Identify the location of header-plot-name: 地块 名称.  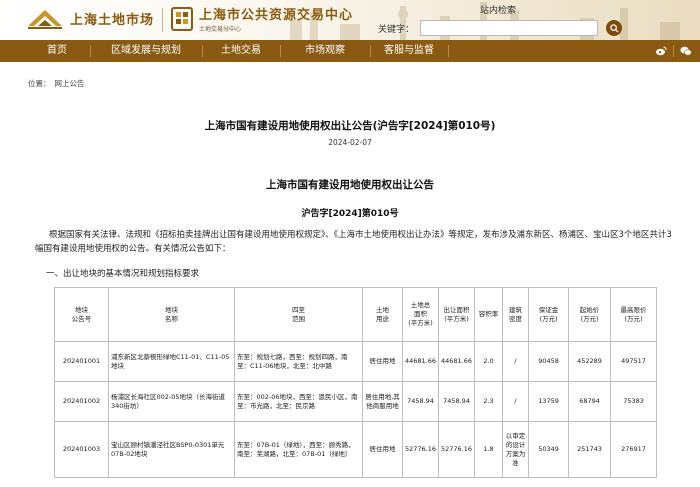
(171, 314).